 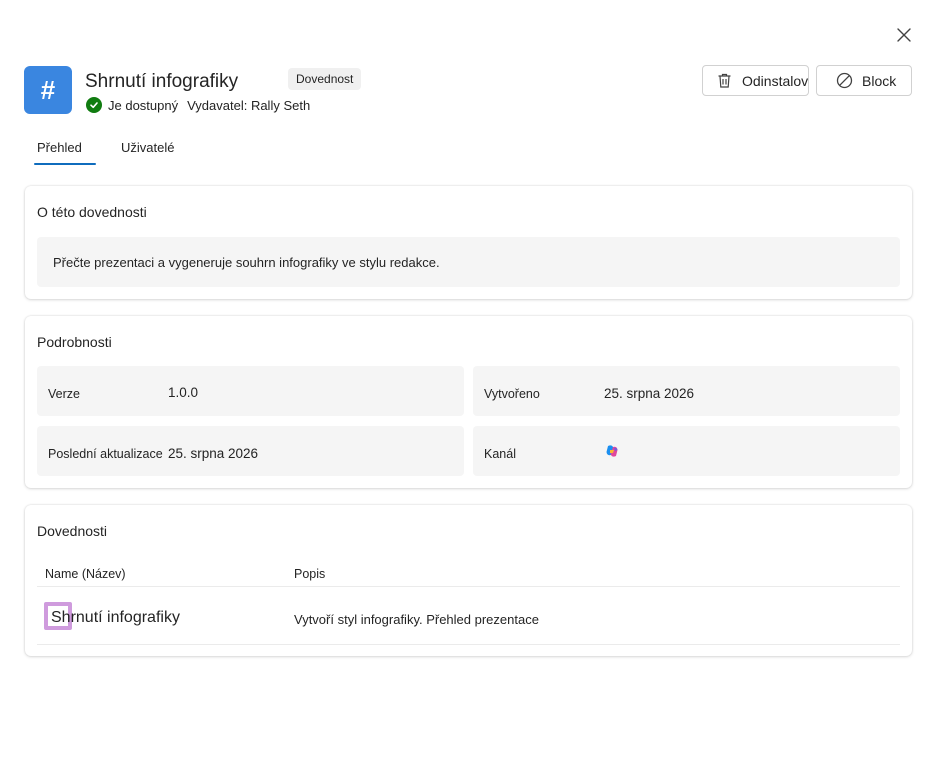 I want to click on close-button, so click(x=904, y=35).